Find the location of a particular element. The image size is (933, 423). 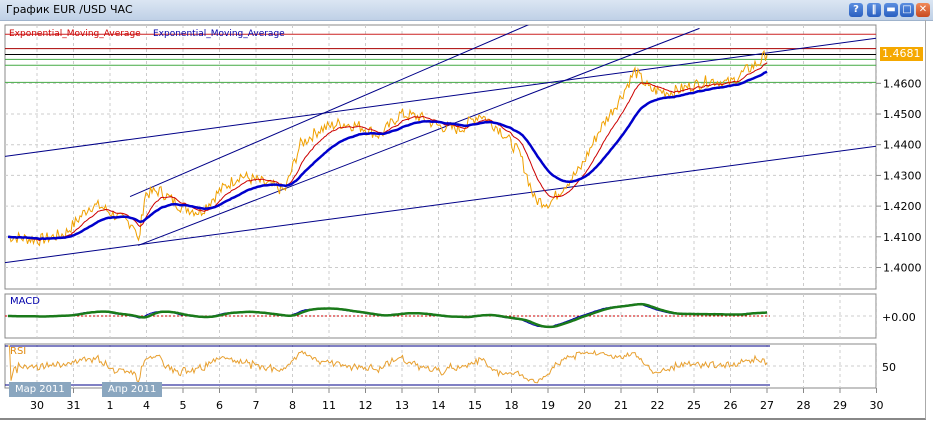

current-price-tag: 1.4681 is located at coordinates (901, 54).